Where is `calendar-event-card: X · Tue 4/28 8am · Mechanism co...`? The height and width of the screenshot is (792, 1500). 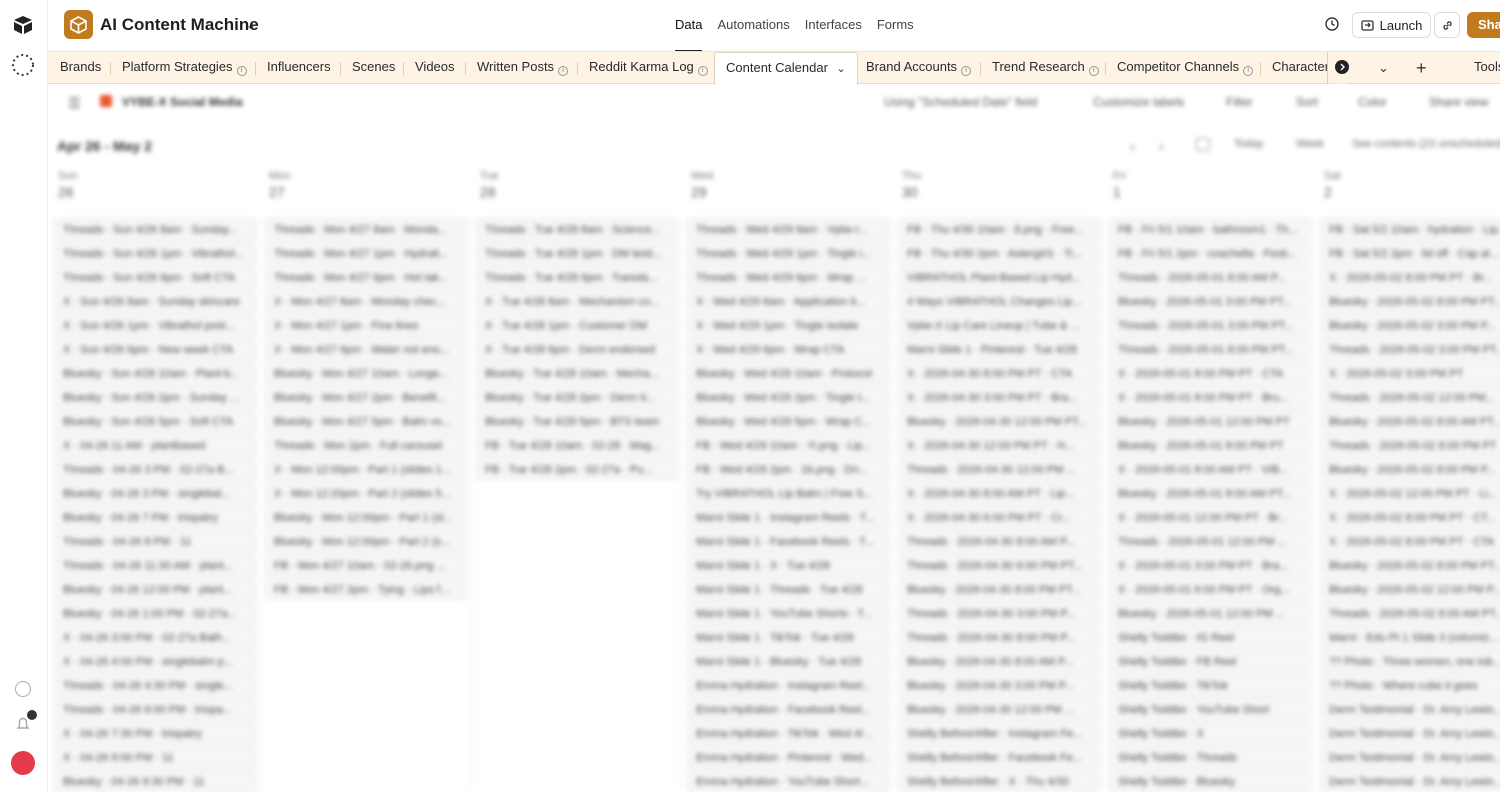
calendar-event-card: X · Tue 4/28 8am · Mechanism co... is located at coordinates (577, 301).